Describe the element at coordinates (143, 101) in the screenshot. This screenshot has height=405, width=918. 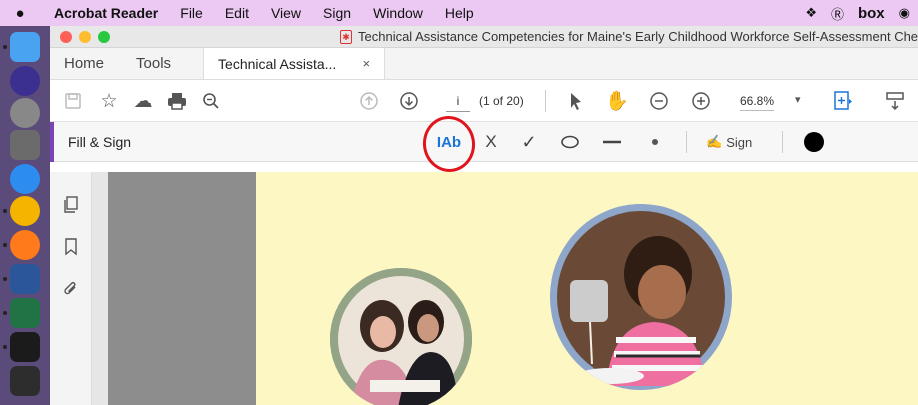
I see `cloud-upload-icon: ☁` at that location.